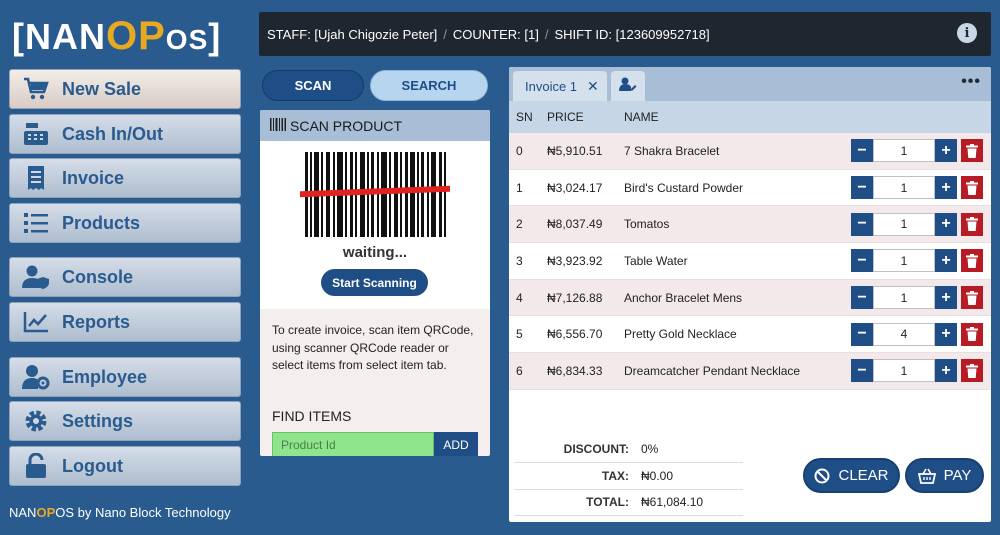 This screenshot has width=1000, height=535. Describe the element at coordinates (353, 444) in the screenshot. I see `product-id-input` at that location.